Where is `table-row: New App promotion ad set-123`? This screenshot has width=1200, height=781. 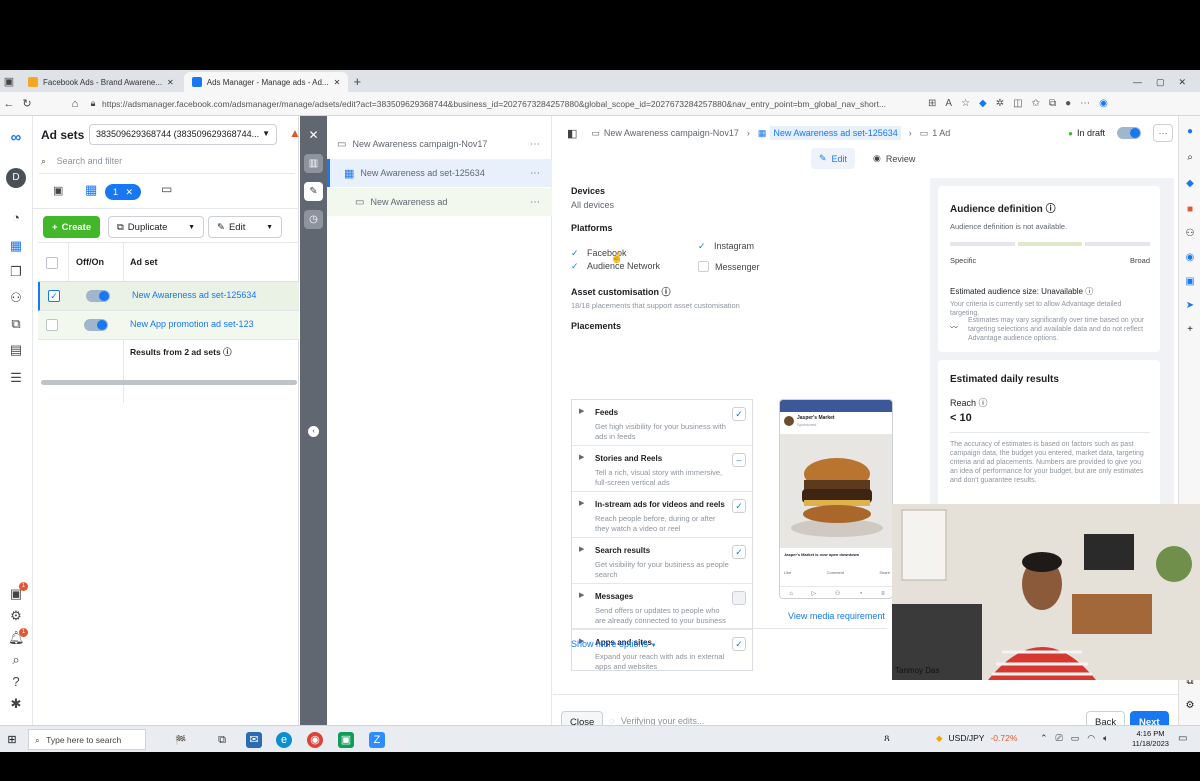
table-row: New App promotion ad set-123 is located at coordinates (168, 325).